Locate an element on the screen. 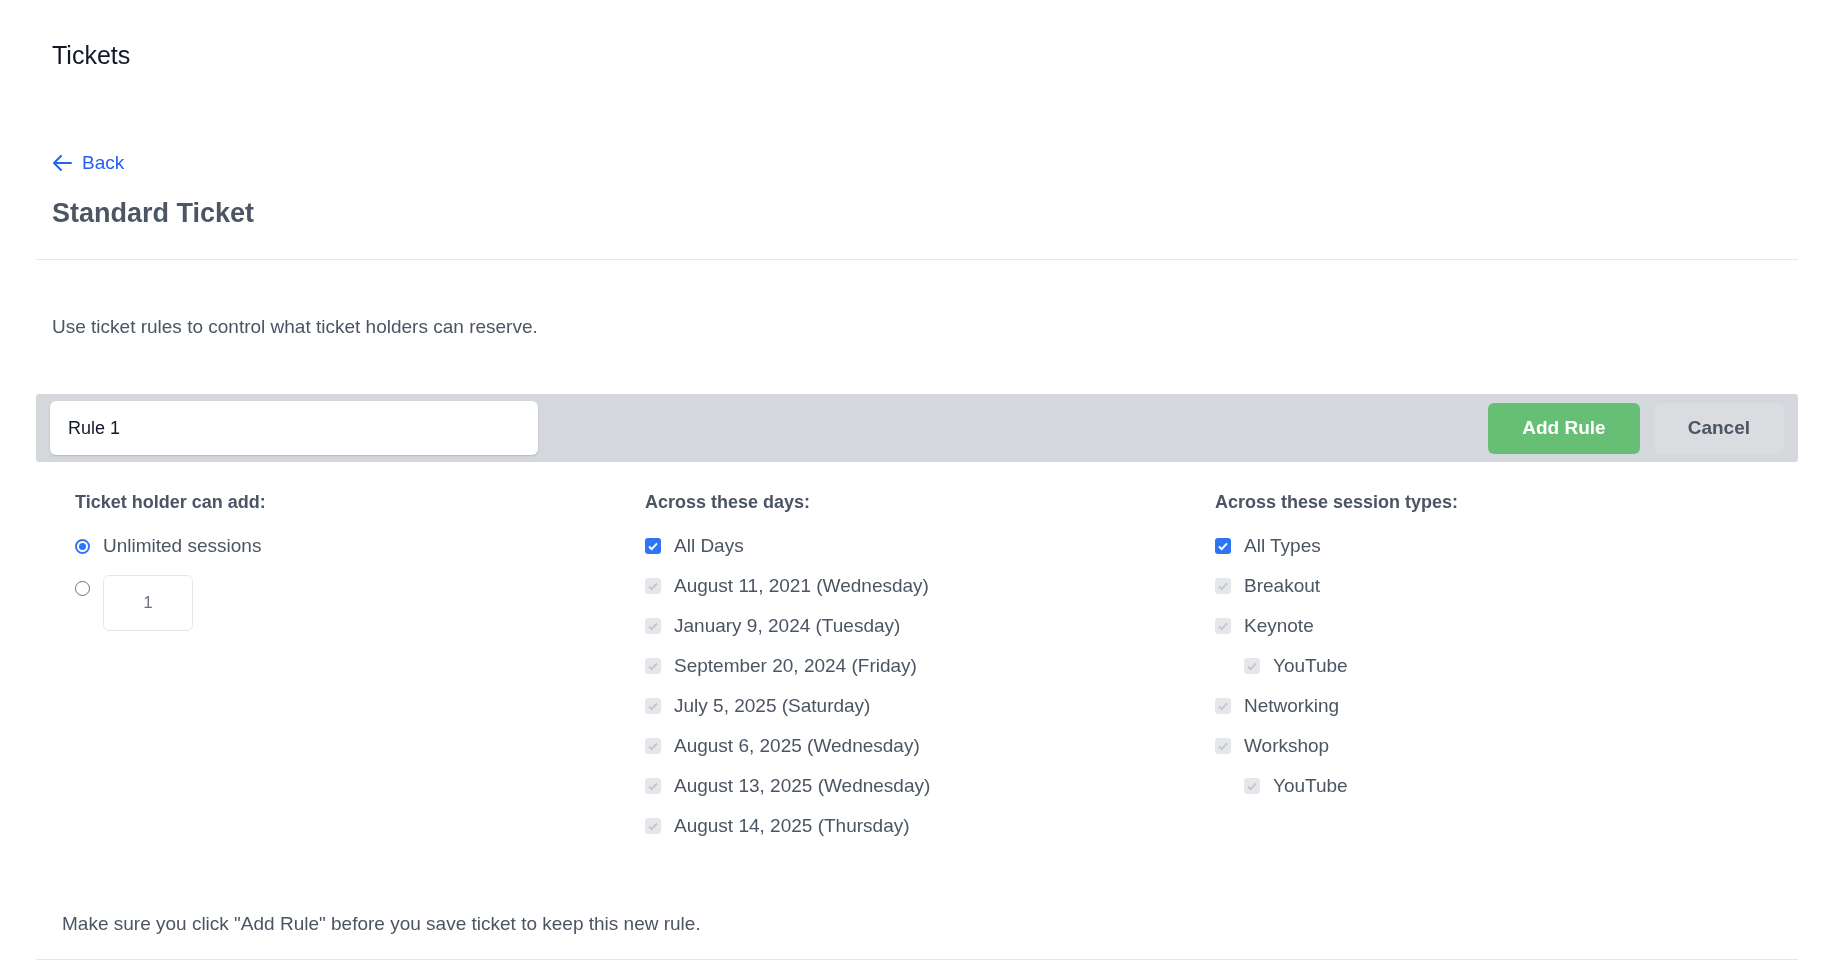  checkbox-label: August 14, 2025 (Thursday) is located at coordinates (792, 826).